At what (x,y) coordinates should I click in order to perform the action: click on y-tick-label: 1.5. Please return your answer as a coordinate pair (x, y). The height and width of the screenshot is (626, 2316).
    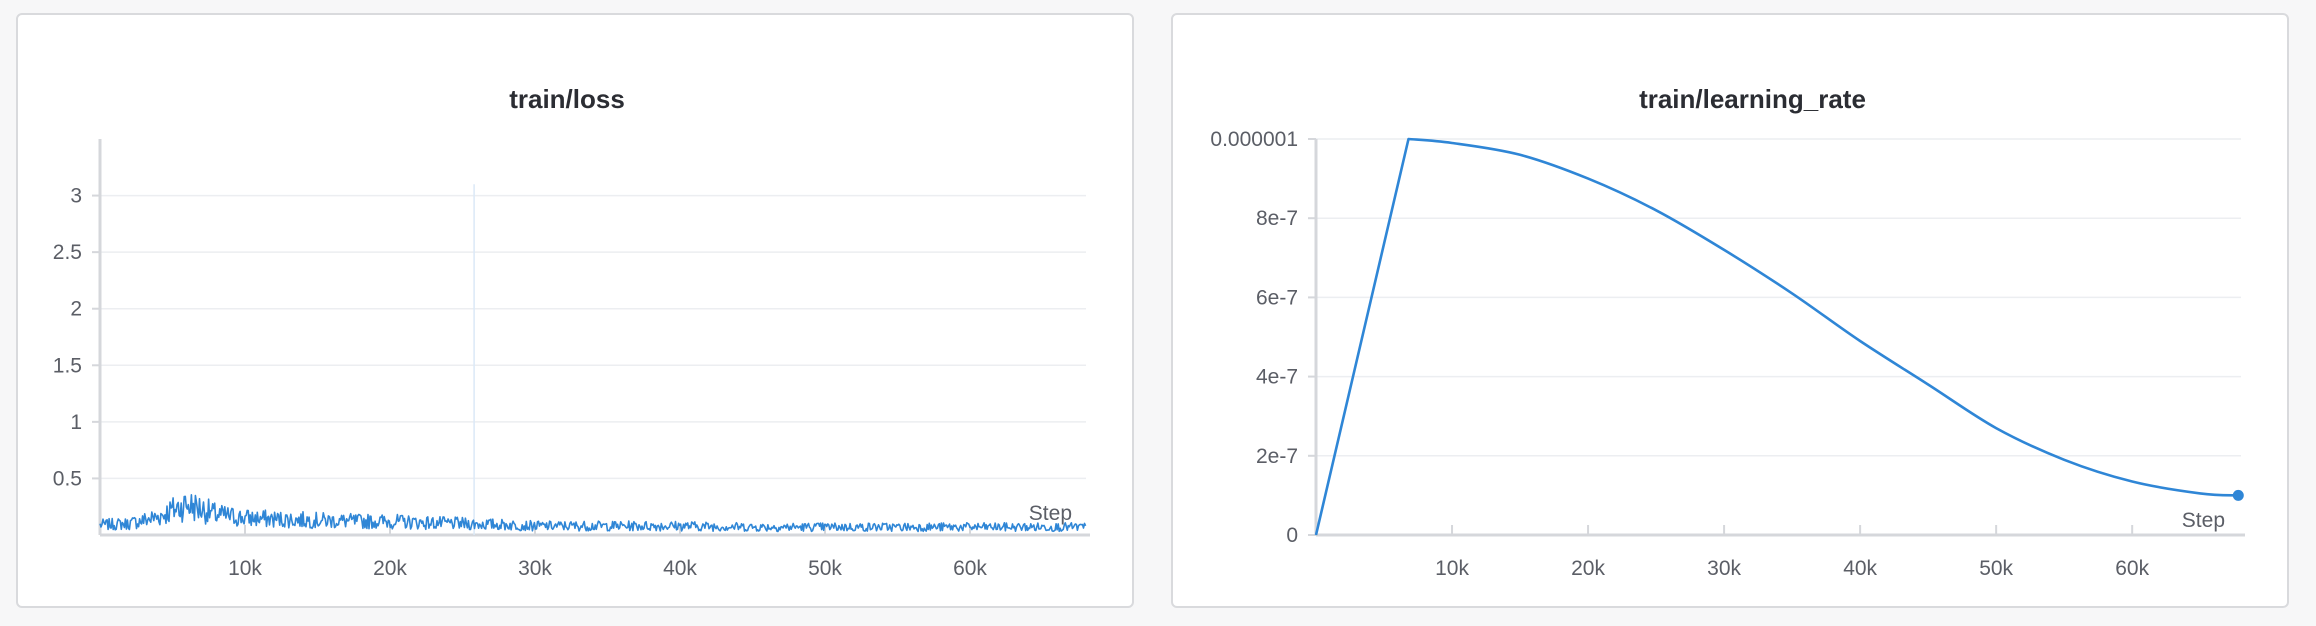
    Looking at the image, I should click on (67, 365).